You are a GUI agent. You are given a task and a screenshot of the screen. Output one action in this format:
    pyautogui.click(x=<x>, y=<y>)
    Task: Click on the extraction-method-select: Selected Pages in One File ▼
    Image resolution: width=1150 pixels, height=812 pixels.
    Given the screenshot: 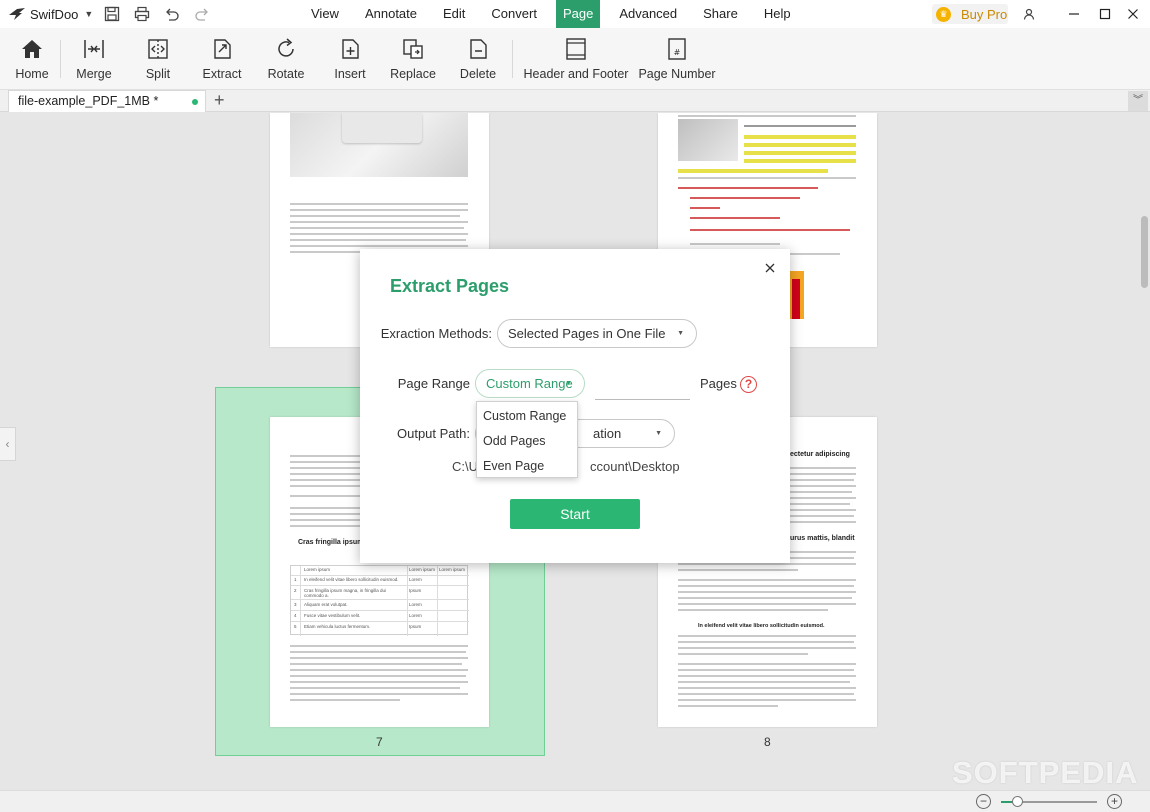 What is the action you would take?
    pyautogui.click(x=597, y=333)
    